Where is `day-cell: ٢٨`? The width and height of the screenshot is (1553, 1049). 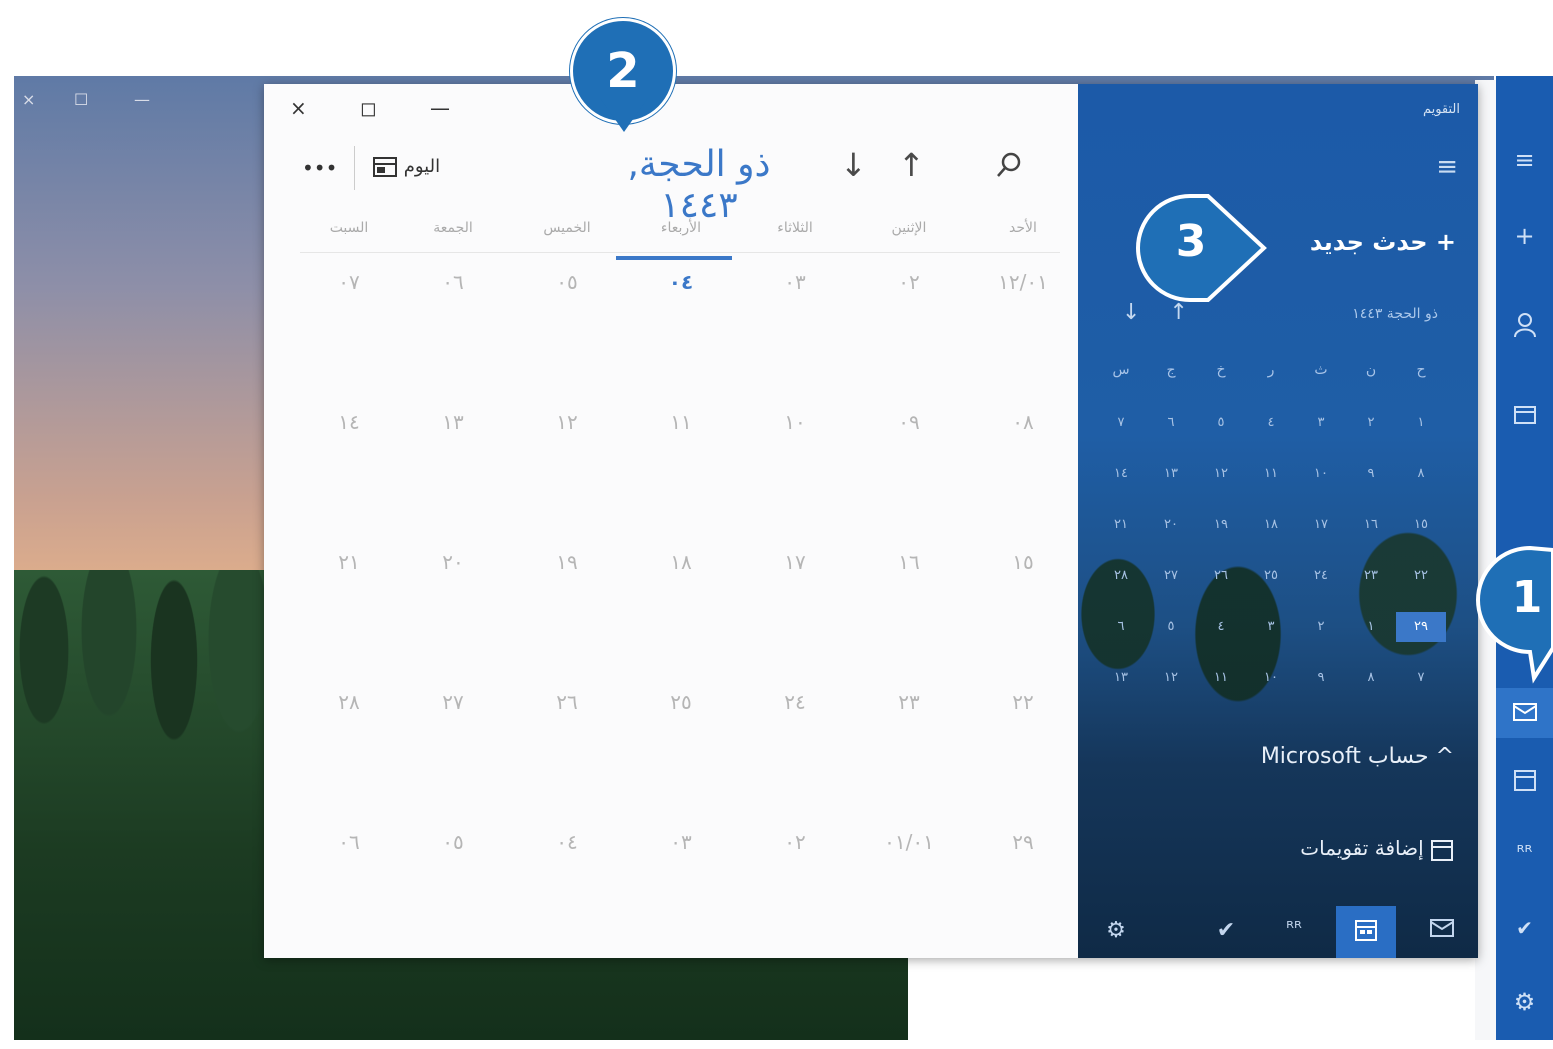 day-cell: ٢٨ is located at coordinates (349, 702).